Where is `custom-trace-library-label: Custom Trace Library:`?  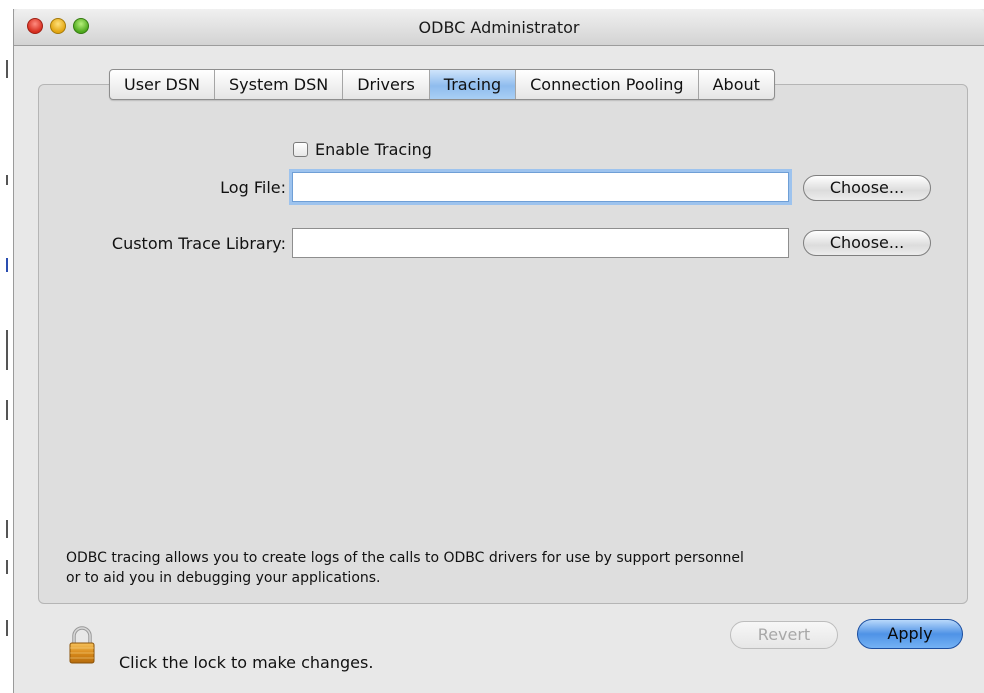
custom-trace-library-label: Custom Trace Library: is located at coordinates (198, 243).